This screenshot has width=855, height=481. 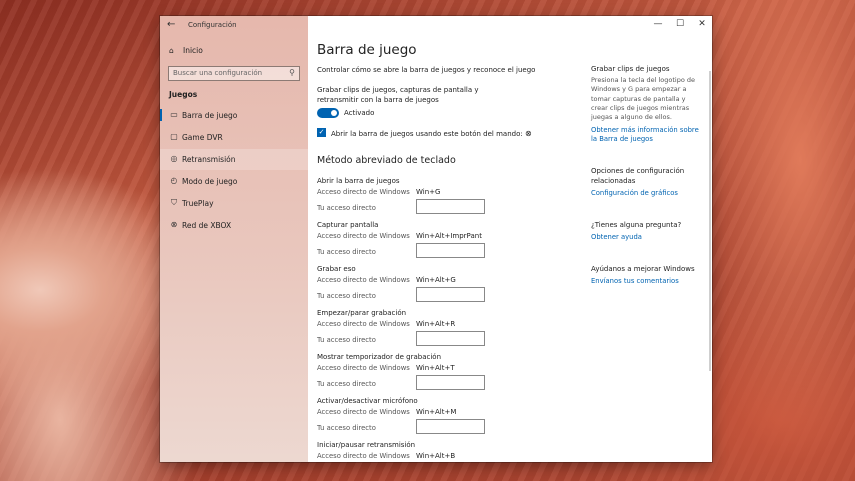 What do you see at coordinates (362, 313) in the screenshot?
I see `shortcut-name: Empezar/parar grabación` at bounding box center [362, 313].